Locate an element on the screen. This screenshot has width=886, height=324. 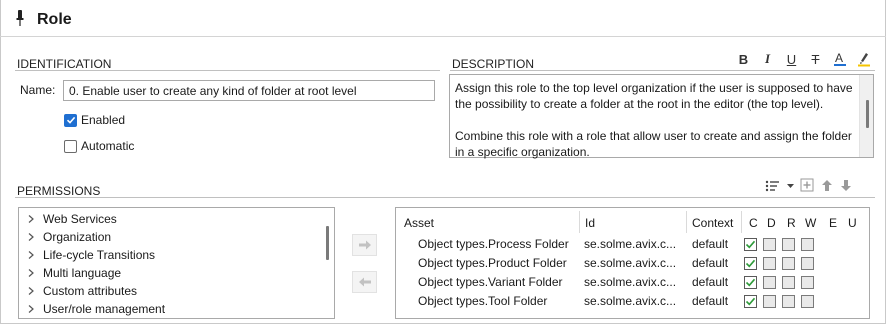
permissions-toolbar is located at coordinates (809, 185).